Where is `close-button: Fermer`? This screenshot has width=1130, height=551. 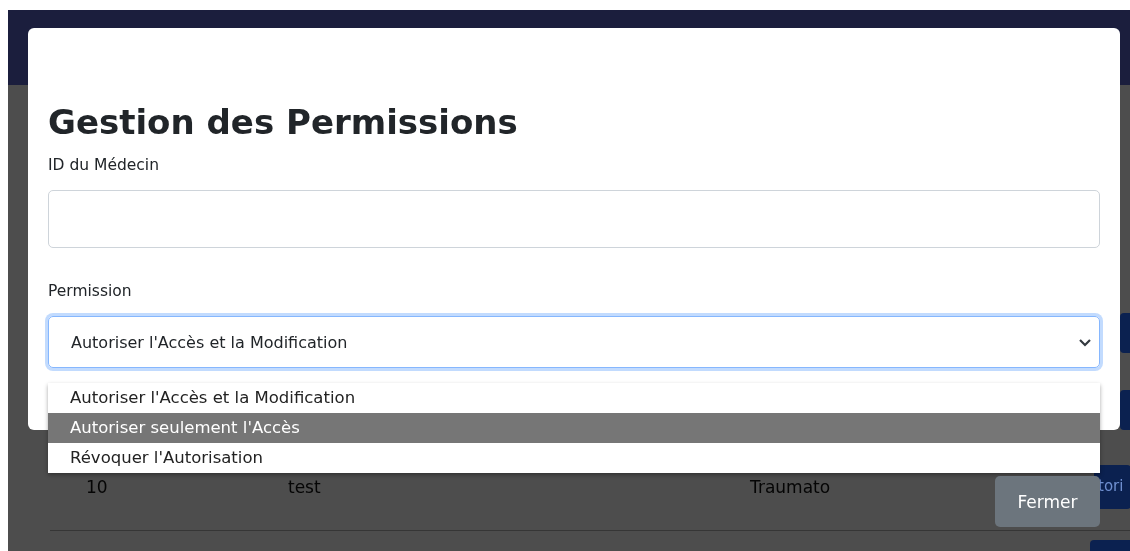
close-button: Fermer is located at coordinates (1047, 501).